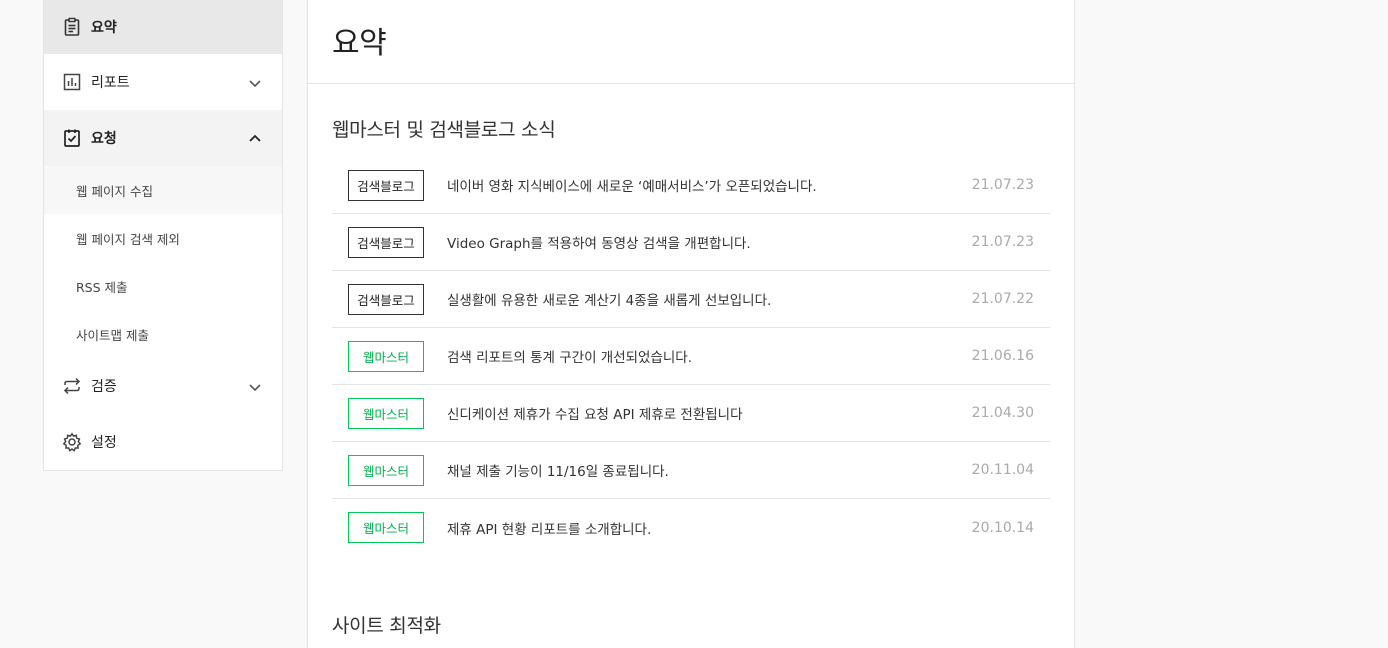 The image size is (1388, 648). Describe the element at coordinates (700, 356) in the screenshot. I see `news-title: 검색 리포트의 통계 구간이 개선되었습니다.` at that location.